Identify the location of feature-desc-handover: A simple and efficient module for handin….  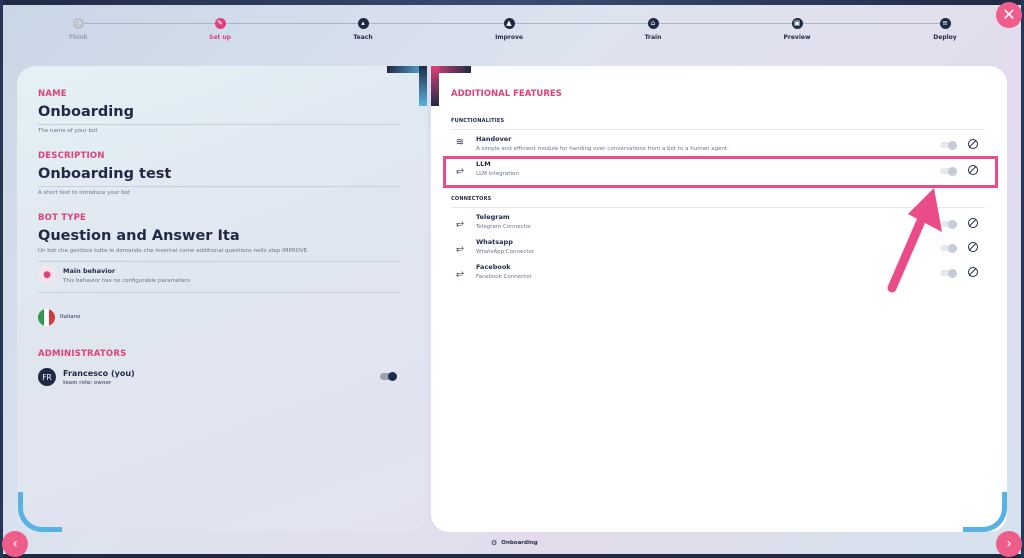
(602, 149).